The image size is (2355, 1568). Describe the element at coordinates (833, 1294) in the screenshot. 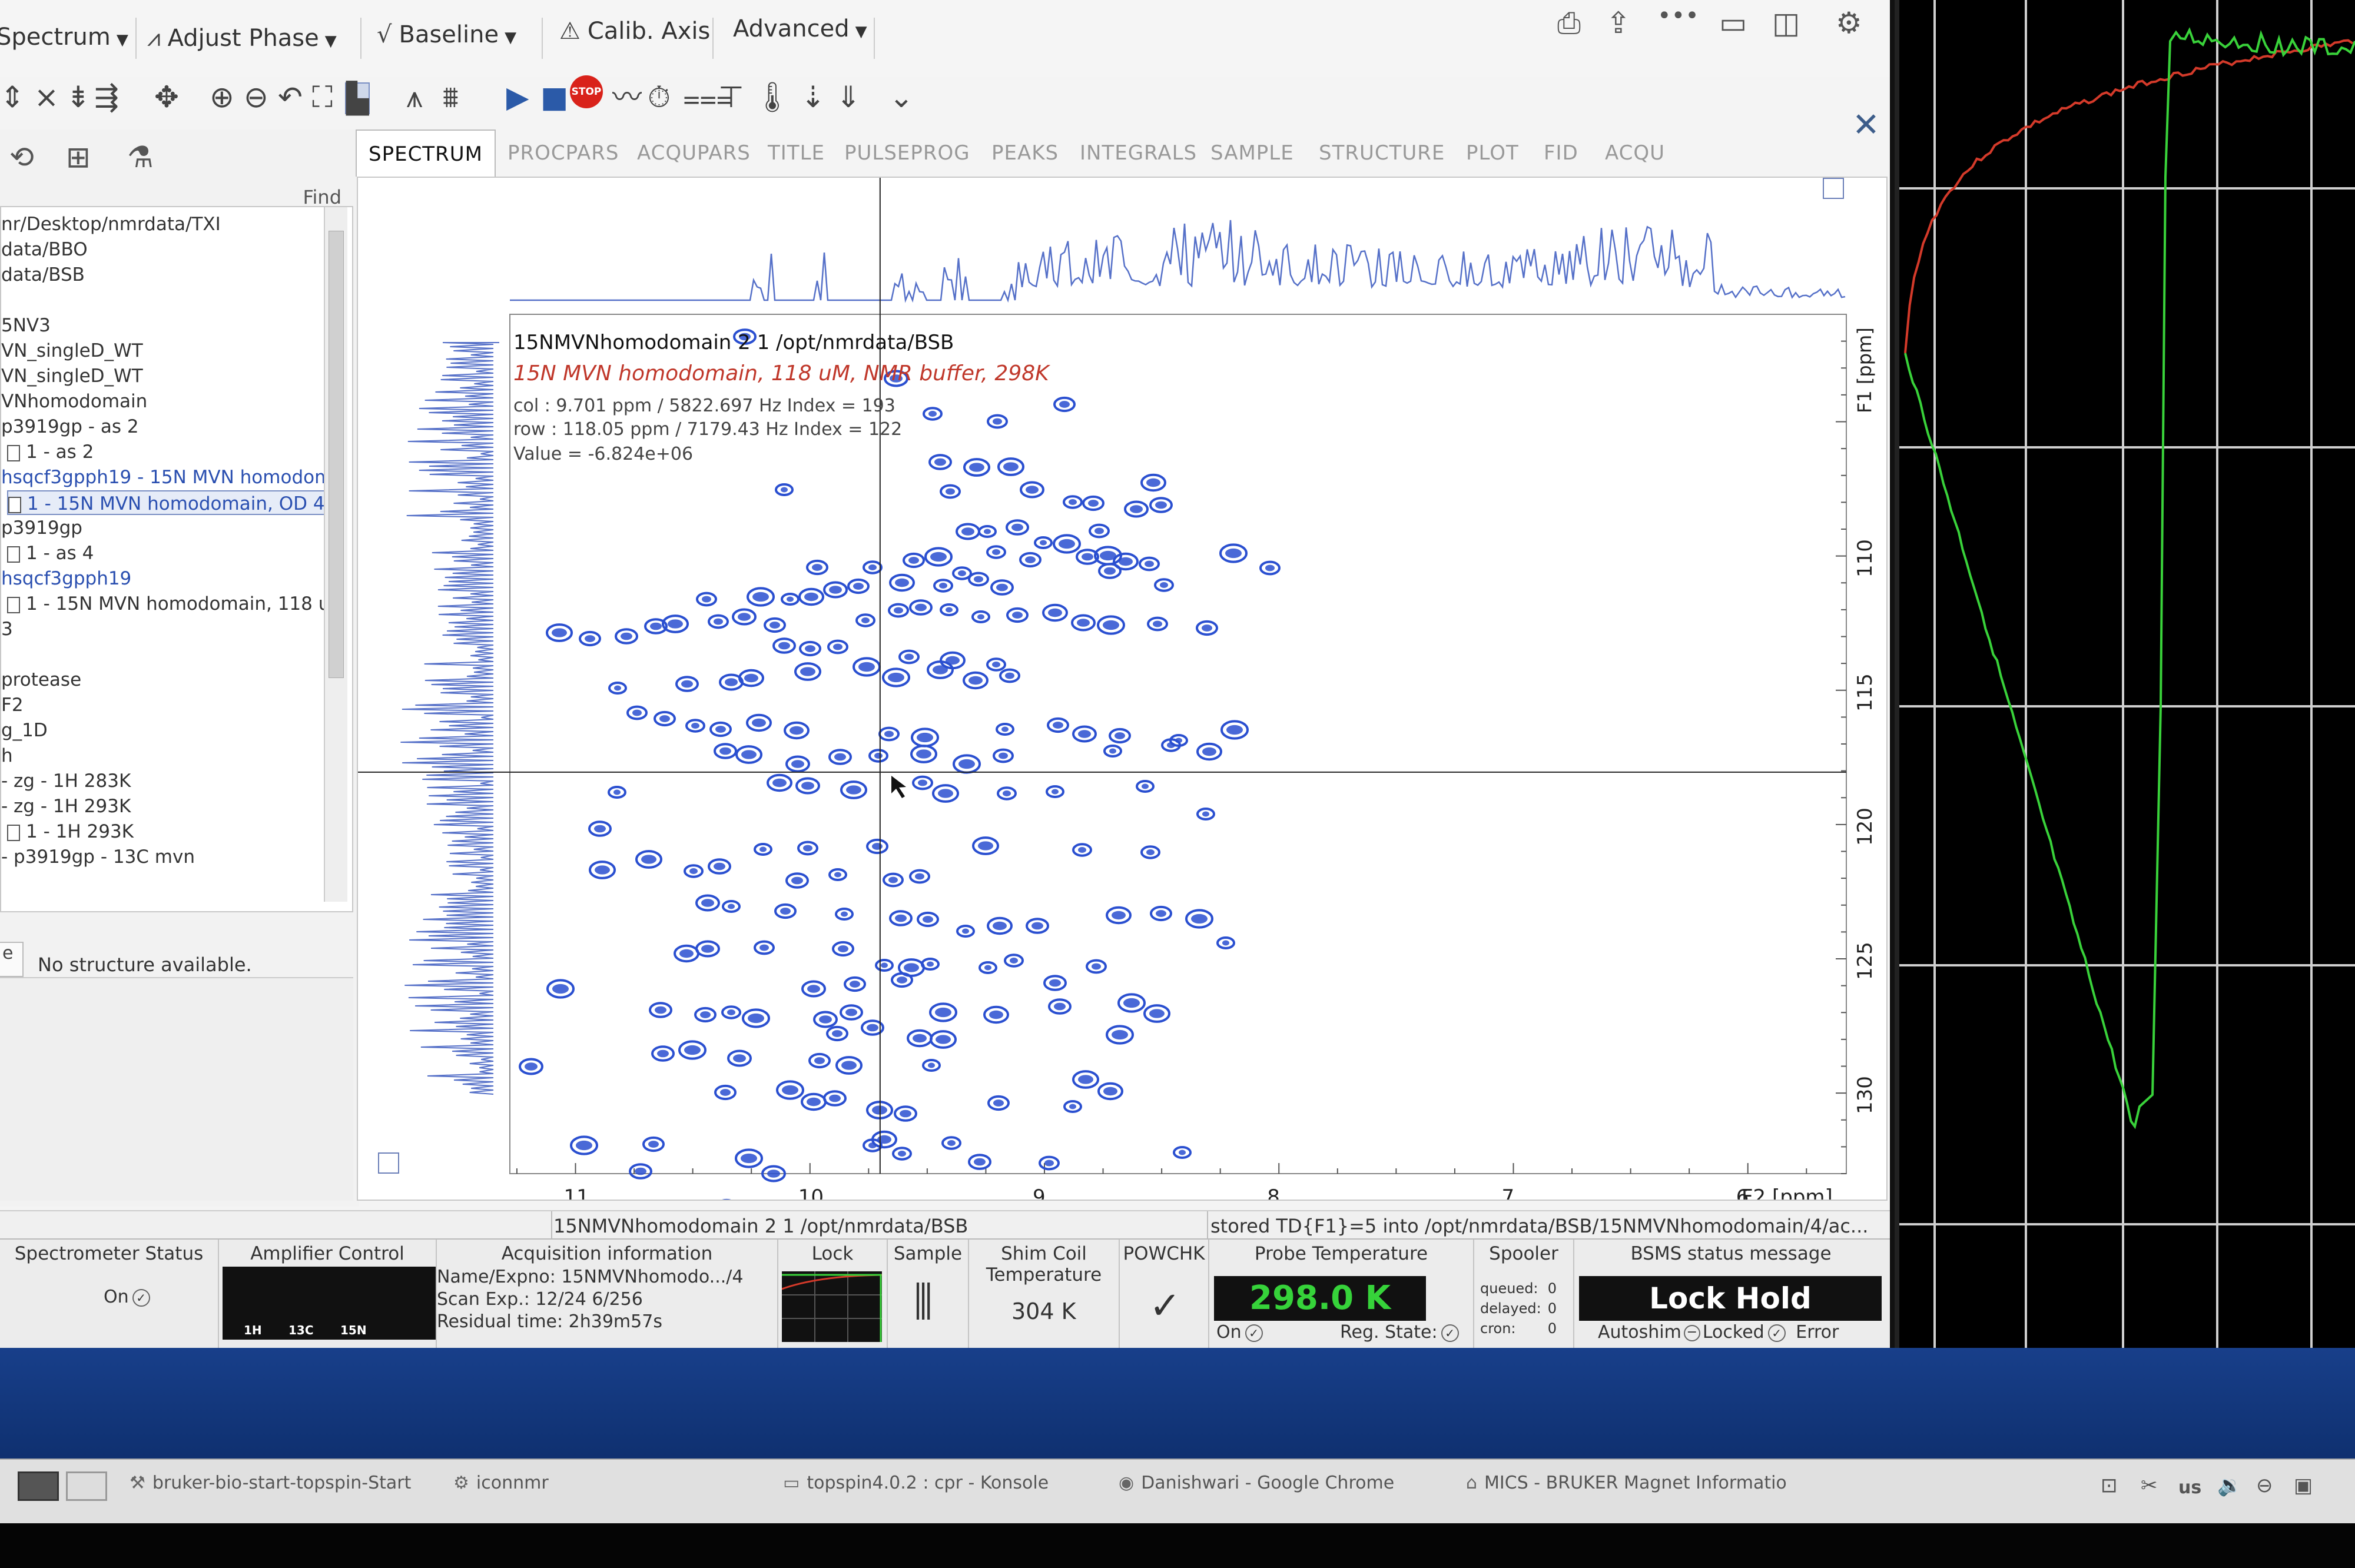

I see `lock-cell: Lock` at that location.